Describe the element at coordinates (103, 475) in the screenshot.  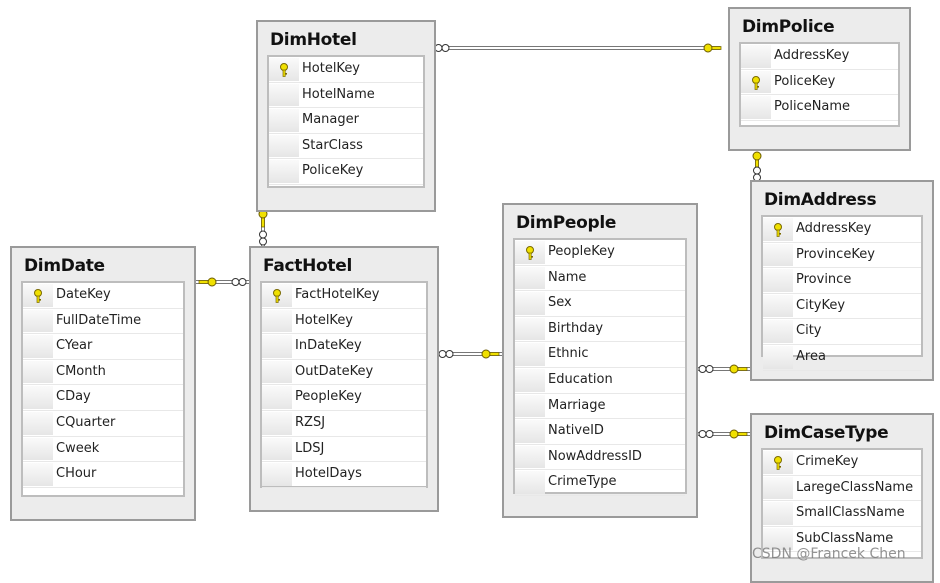
I see `column-row: CHour` at that location.